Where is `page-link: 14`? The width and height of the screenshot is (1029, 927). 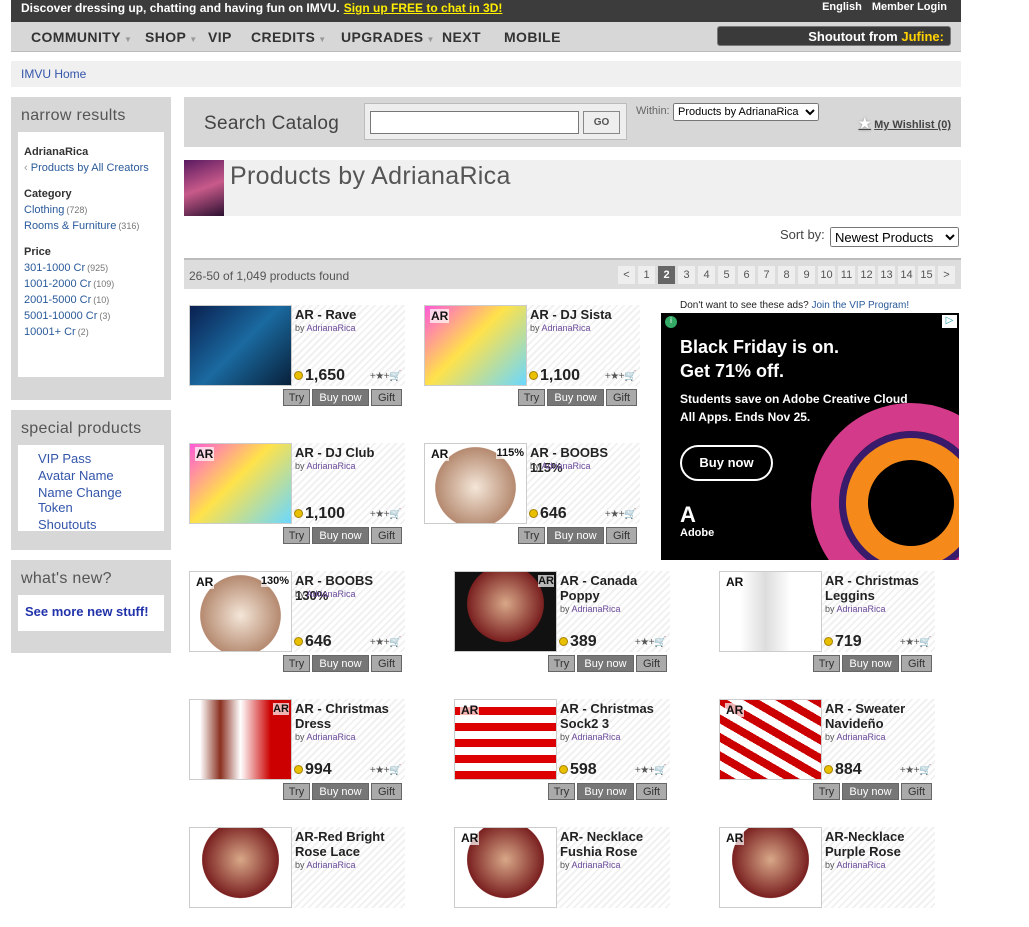
page-link: 14 is located at coordinates (906, 275).